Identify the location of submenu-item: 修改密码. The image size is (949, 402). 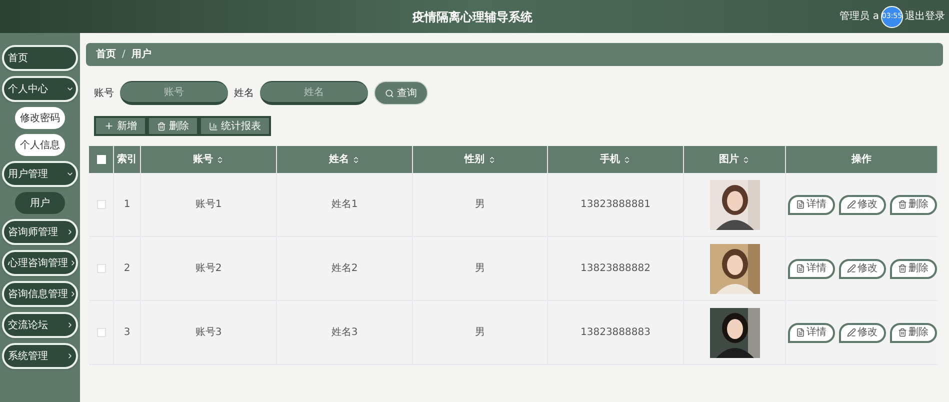
(40, 118).